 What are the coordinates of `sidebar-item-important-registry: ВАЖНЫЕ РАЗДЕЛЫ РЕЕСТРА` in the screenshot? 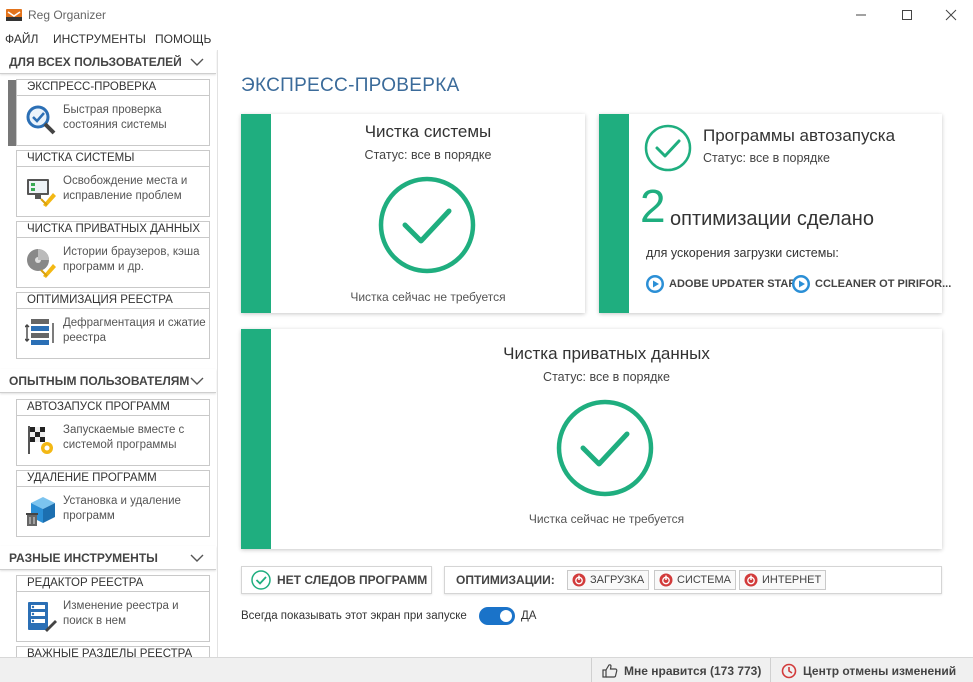 It's located at (113, 651).